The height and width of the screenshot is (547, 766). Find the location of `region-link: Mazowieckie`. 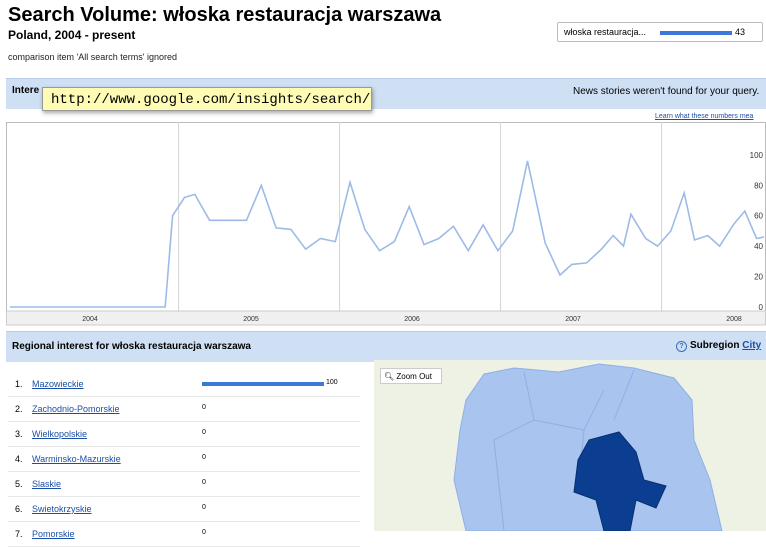

region-link: Mazowieckie is located at coordinates (58, 384).